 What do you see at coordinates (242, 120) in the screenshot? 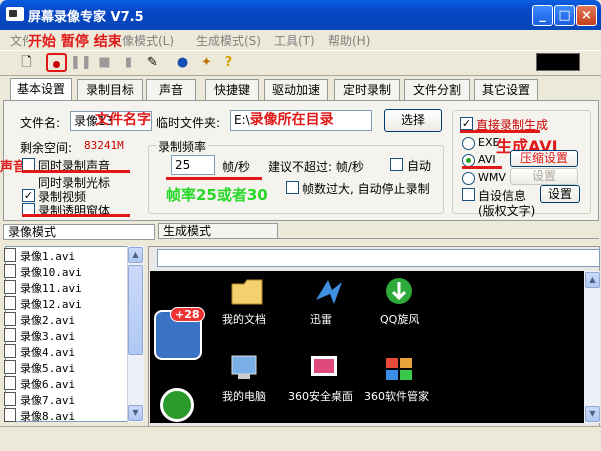
I see `tempdir-value: E:\` at bounding box center [242, 120].